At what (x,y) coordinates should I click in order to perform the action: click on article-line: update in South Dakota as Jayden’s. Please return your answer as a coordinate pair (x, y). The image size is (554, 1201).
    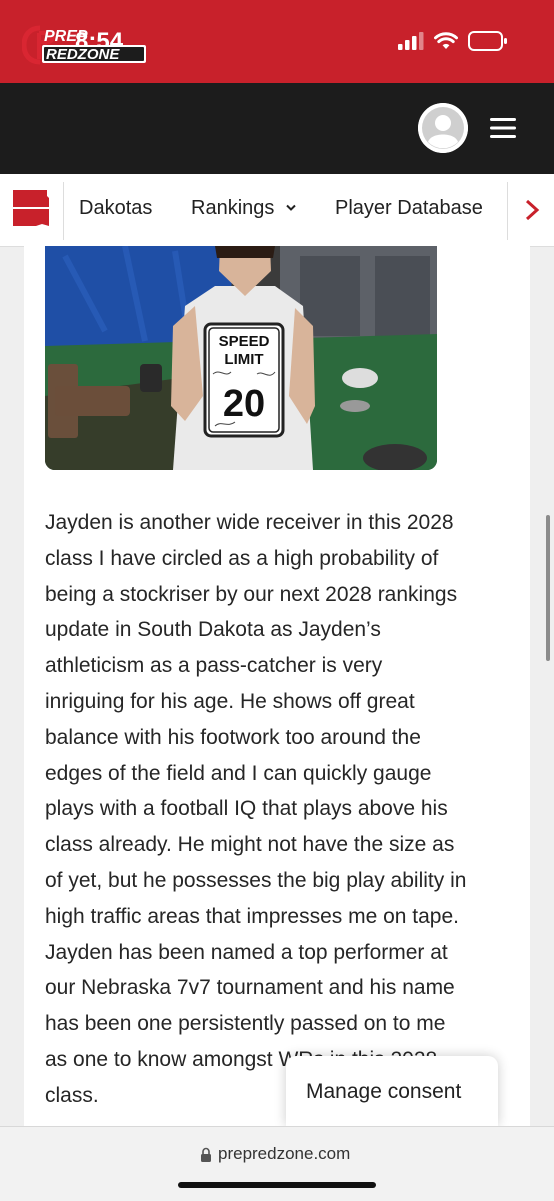
    Looking at the image, I should click on (213, 630).